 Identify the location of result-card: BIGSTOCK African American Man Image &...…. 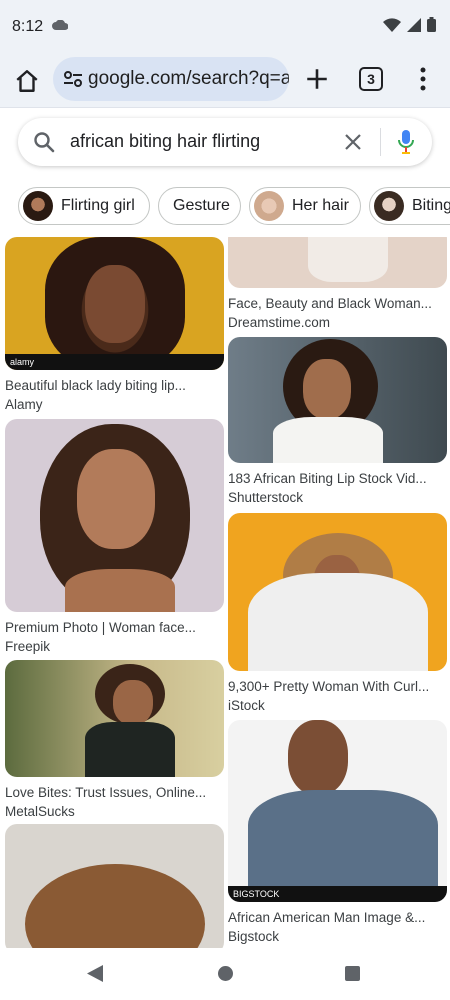
(337, 833).